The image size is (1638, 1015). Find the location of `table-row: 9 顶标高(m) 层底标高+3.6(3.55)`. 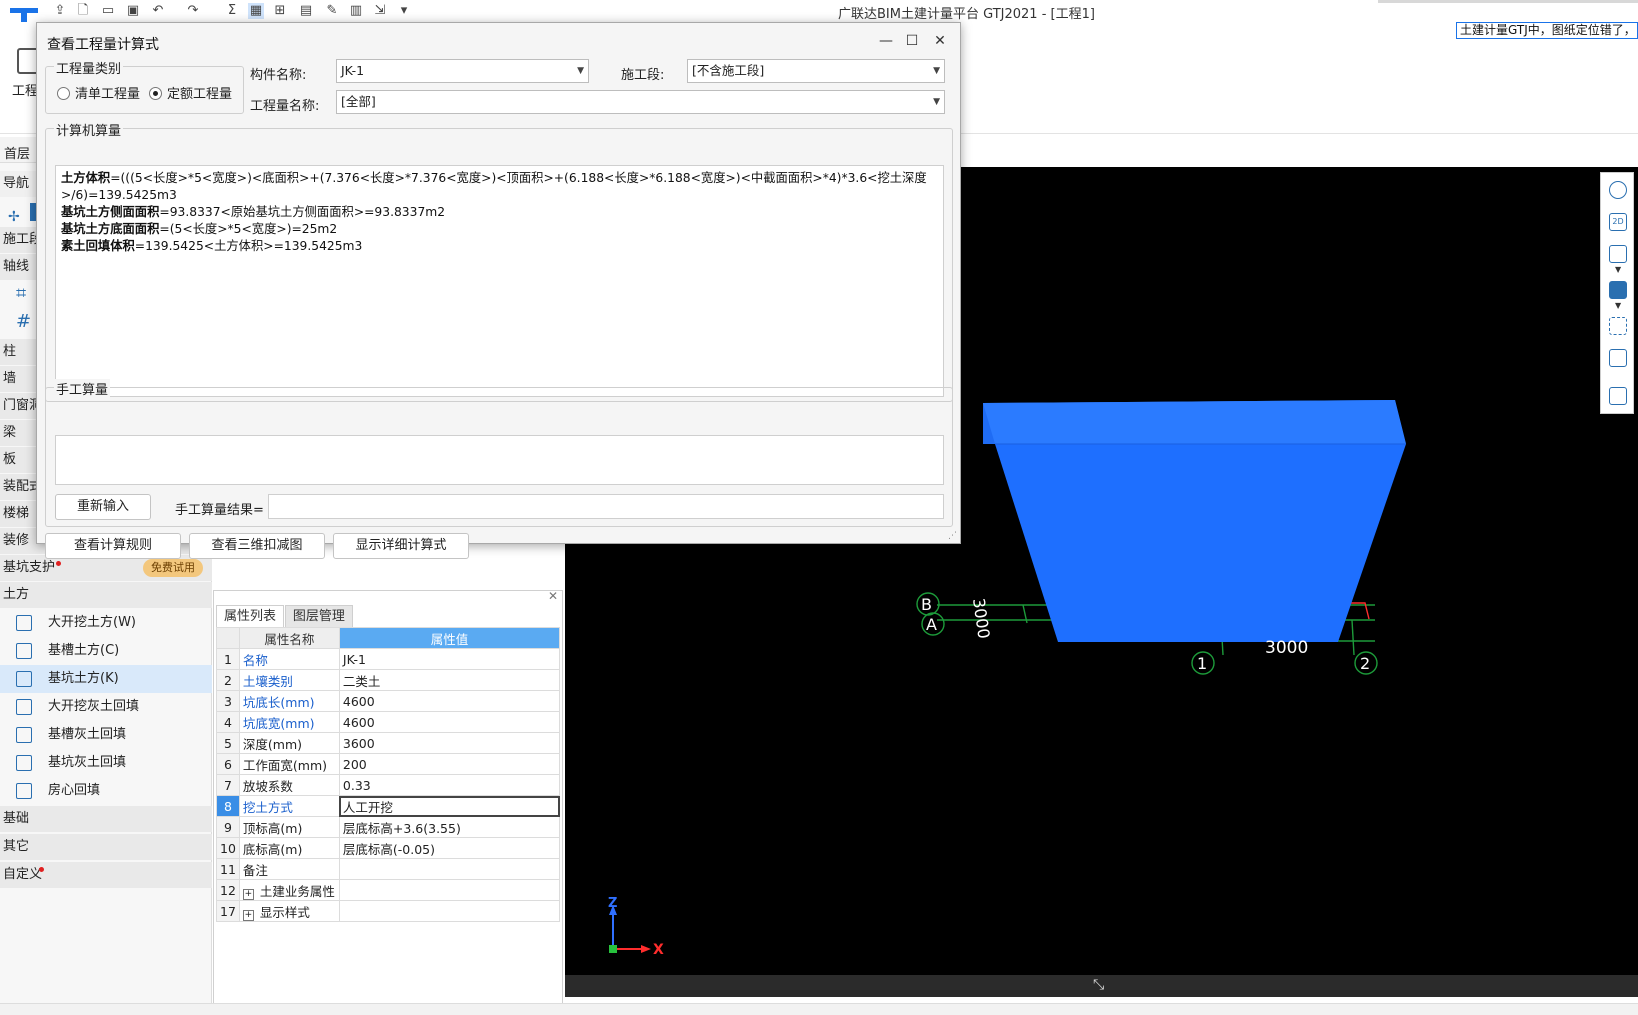

table-row: 9 顶标高(m) 层底标高+3.6(3.55) is located at coordinates (388, 827).